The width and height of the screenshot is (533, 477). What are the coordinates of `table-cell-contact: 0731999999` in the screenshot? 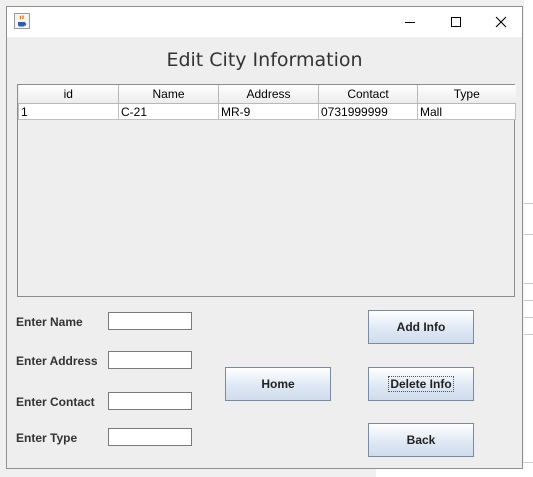 It's located at (368, 111).